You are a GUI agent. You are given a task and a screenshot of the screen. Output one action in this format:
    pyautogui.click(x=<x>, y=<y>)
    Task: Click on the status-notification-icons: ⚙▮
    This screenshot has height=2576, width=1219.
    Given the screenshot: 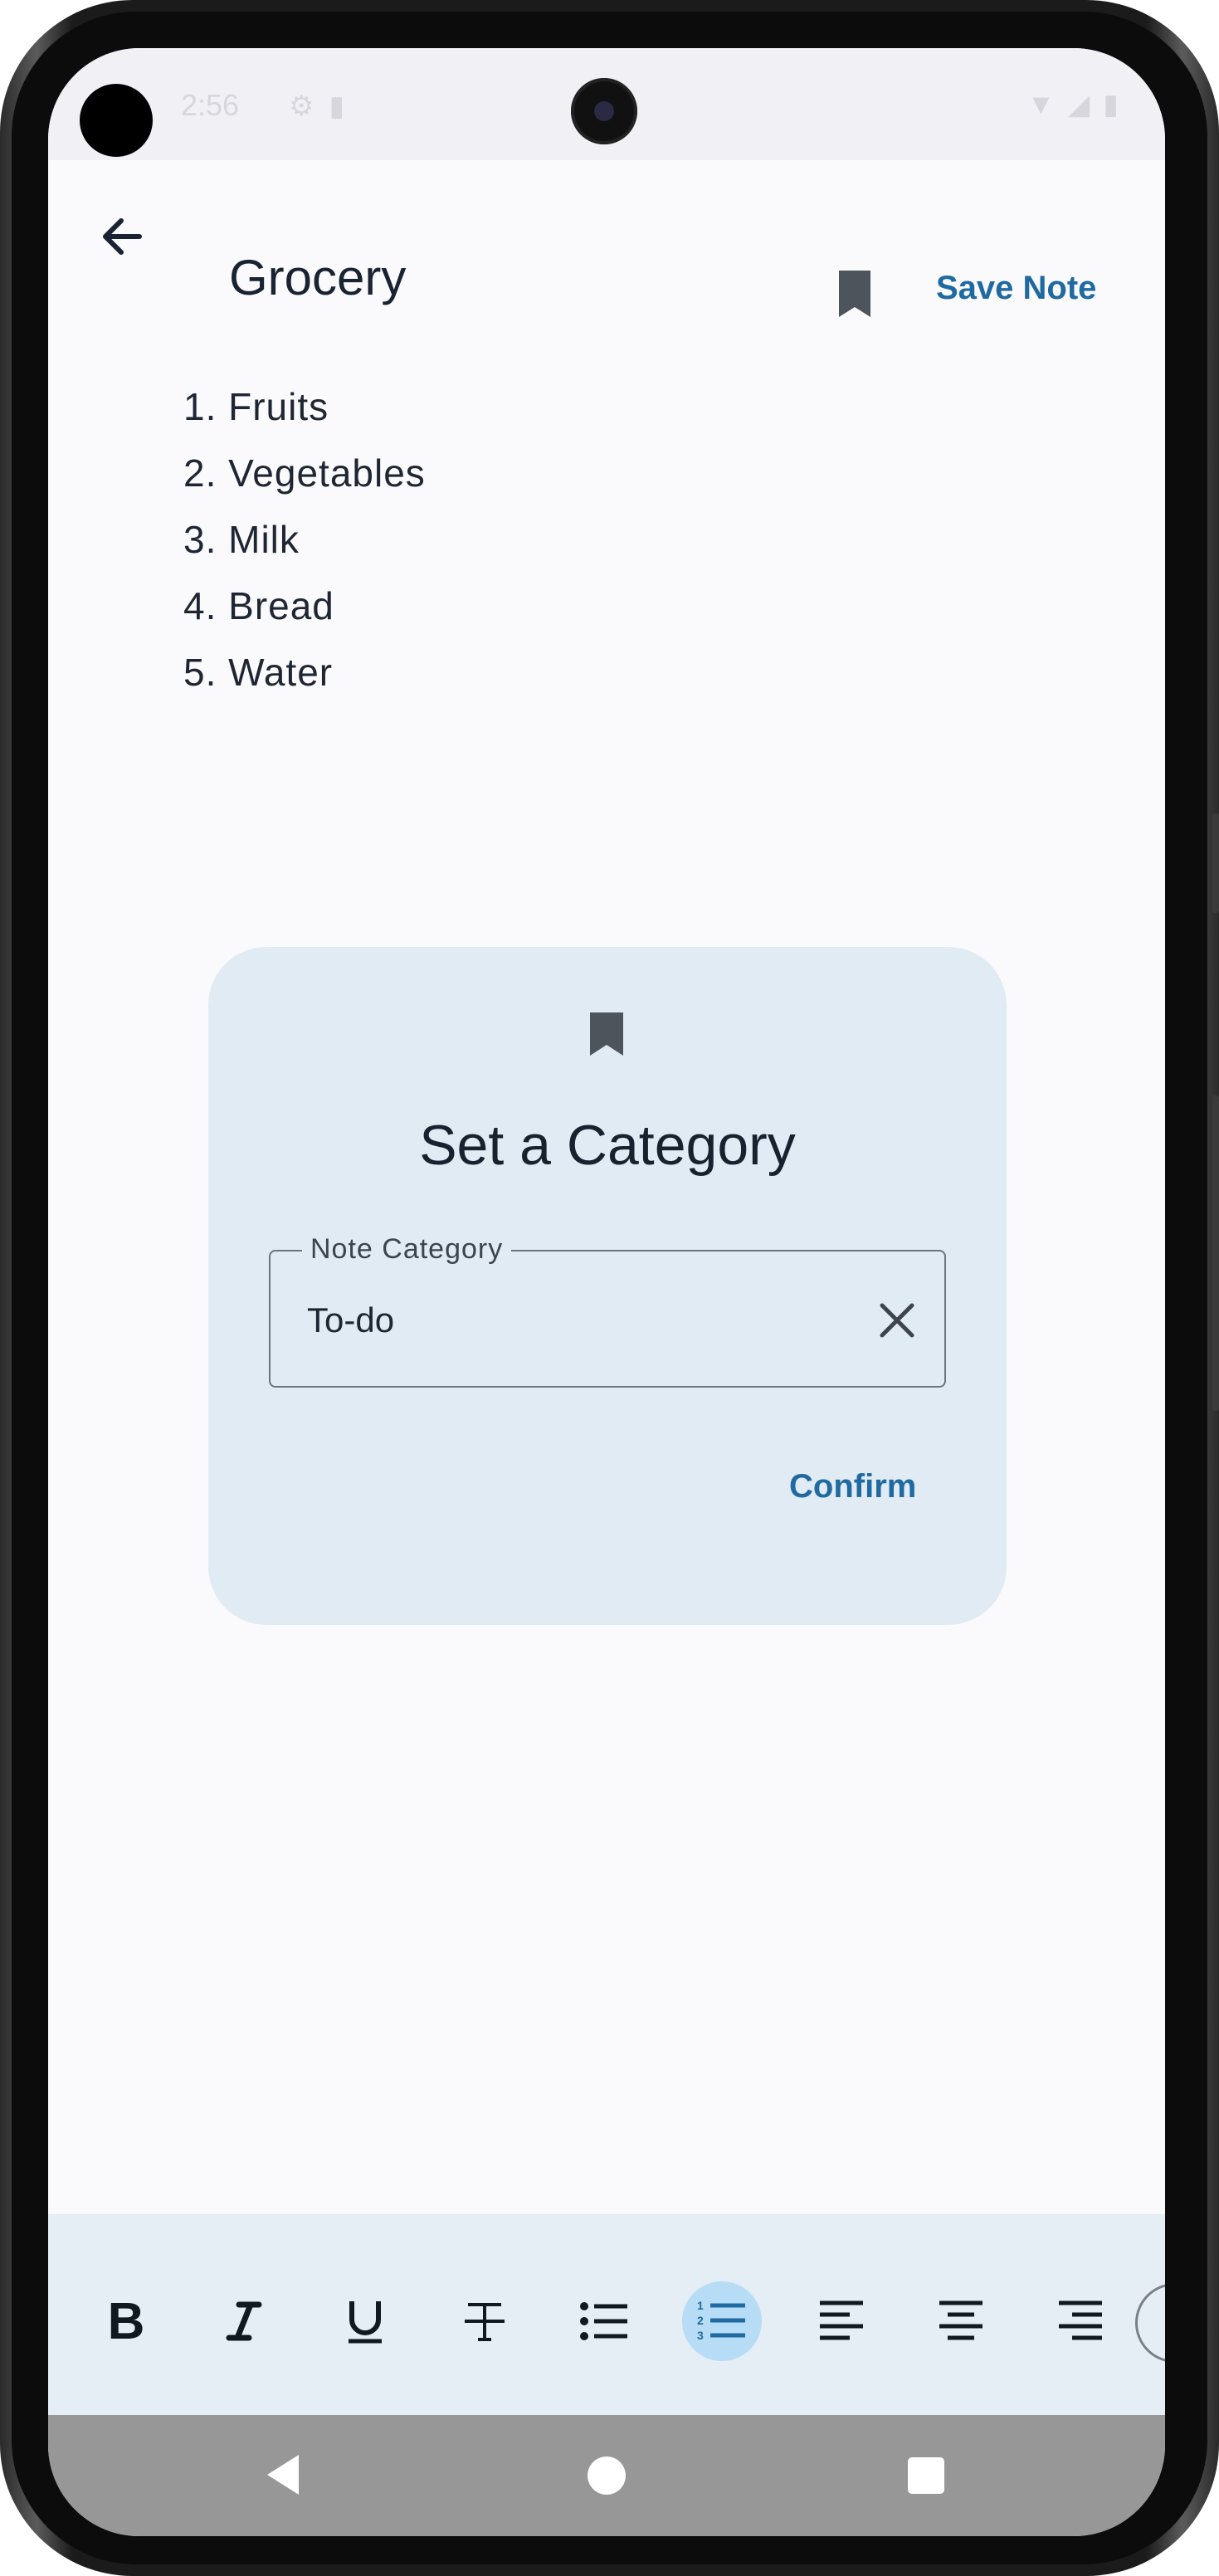 What is the action you would take?
    pyautogui.click(x=324, y=106)
    